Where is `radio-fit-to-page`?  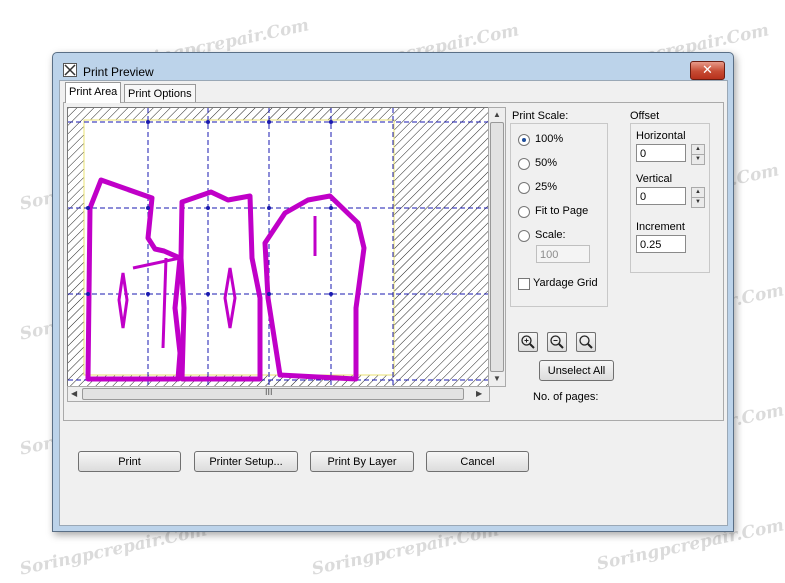
radio-fit-to-page is located at coordinates (524, 212).